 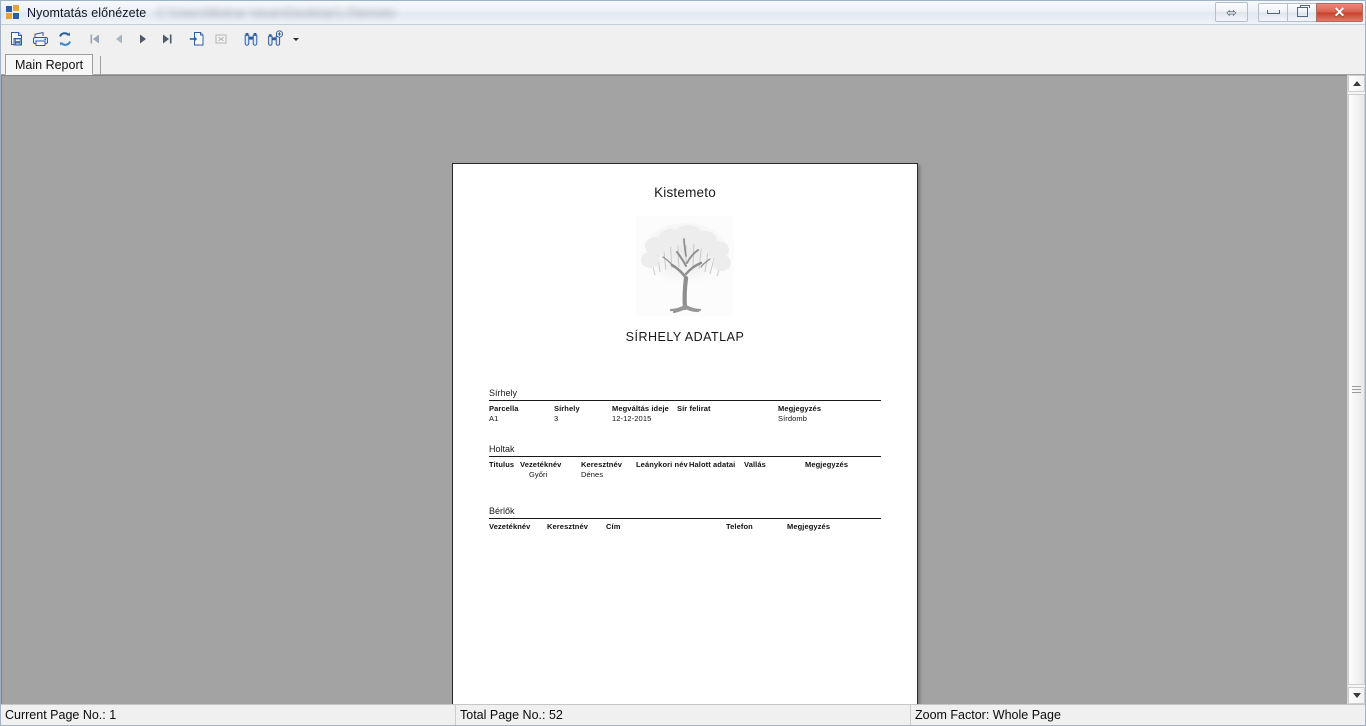 I want to click on next-page-icon, so click(x=143, y=38).